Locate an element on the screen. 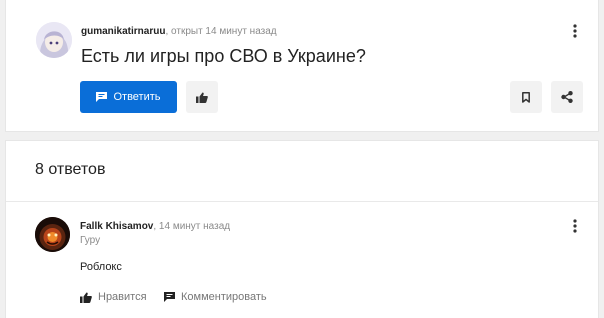 This screenshot has height=318, width=604. question-like-button is located at coordinates (202, 97).